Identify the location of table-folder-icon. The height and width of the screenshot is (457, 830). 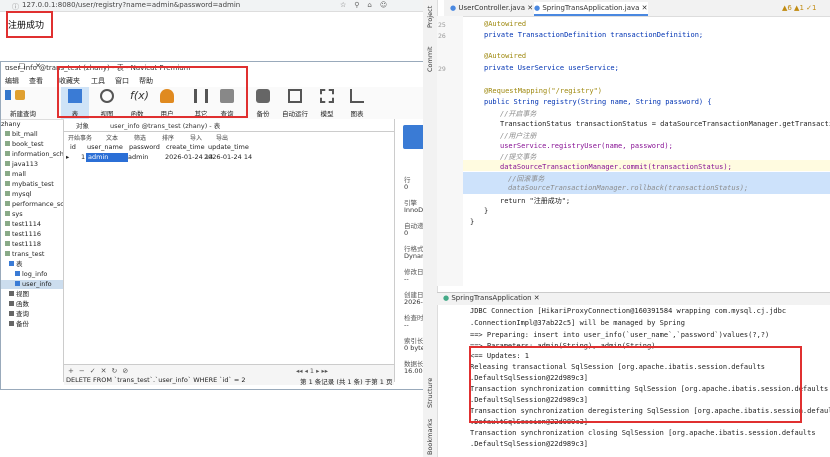
(11, 263).